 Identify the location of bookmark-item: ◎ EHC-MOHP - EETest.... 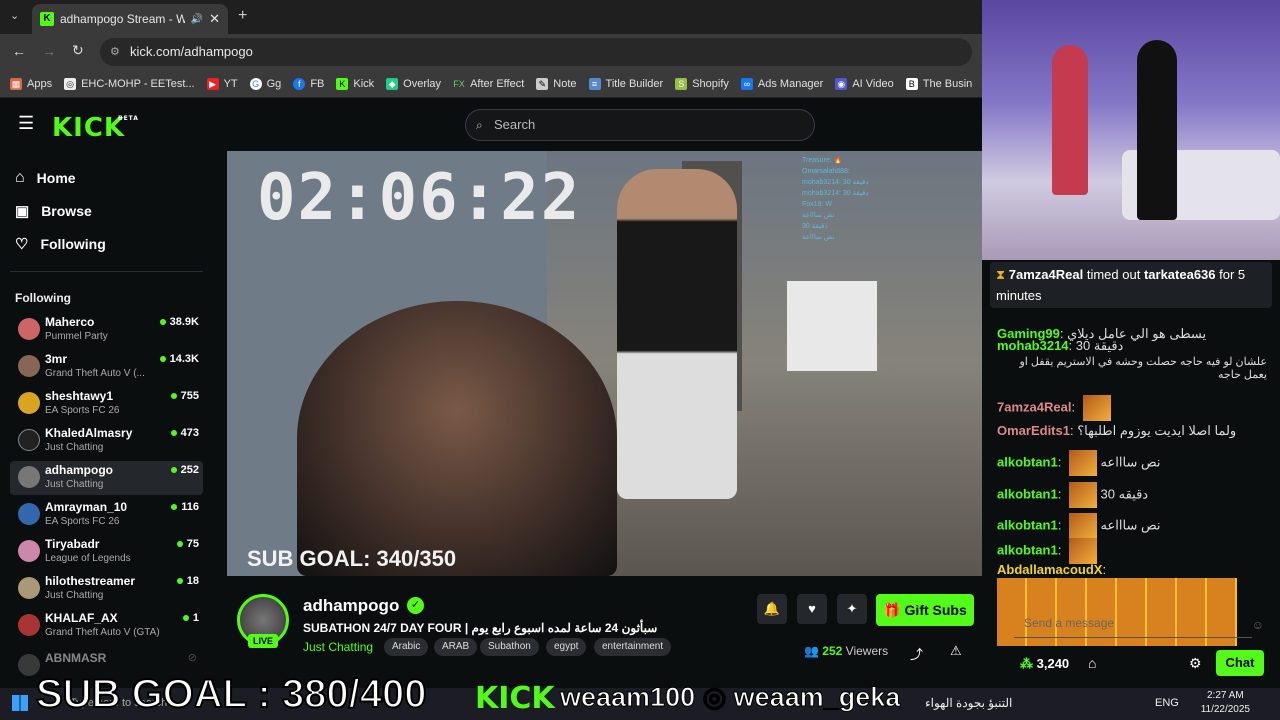
(129, 83).